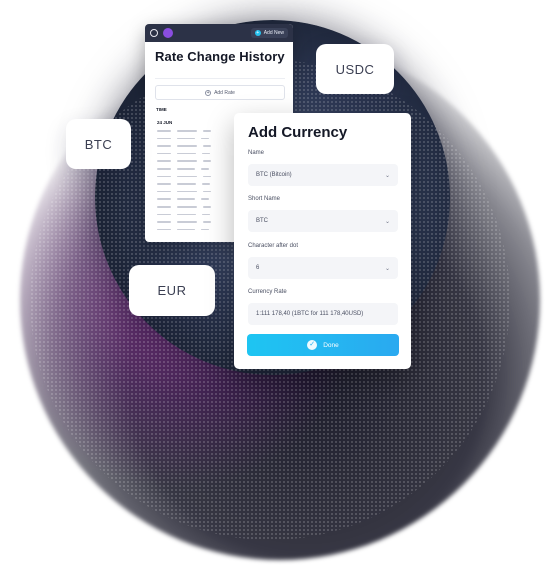 Image resolution: width=545 pixels, height=579 pixels. I want to click on time-tabs: TIME, so click(219, 109).